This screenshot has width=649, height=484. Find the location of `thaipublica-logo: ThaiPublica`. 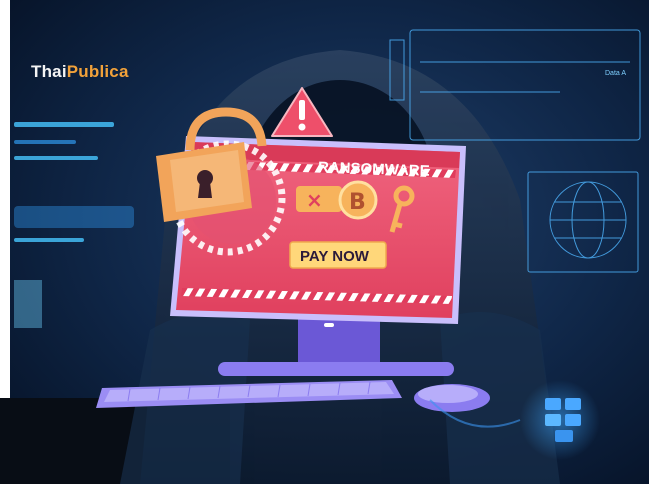

thaipublica-logo: ThaiPublica is located at coordinates (80, 72).